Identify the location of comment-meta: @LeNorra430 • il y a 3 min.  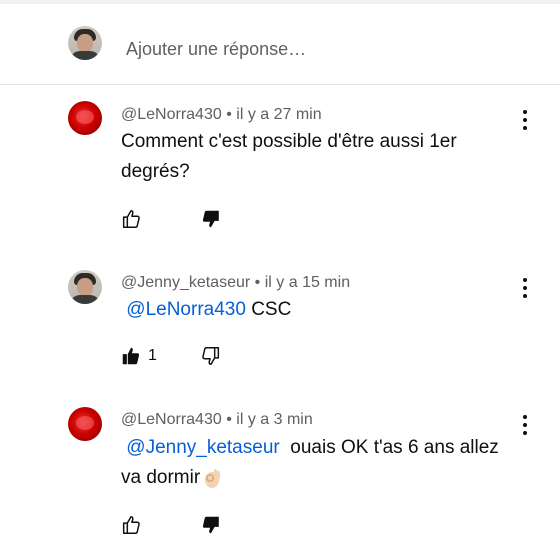
(217, 420).